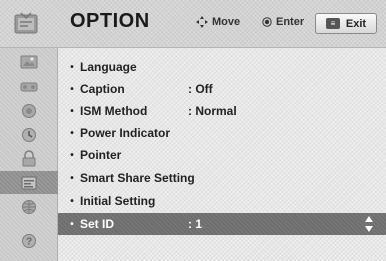 This screenshot has height=261, width=386. I want to click on menu-item-power-indicator: • Power Indicator, so click(222, 133).